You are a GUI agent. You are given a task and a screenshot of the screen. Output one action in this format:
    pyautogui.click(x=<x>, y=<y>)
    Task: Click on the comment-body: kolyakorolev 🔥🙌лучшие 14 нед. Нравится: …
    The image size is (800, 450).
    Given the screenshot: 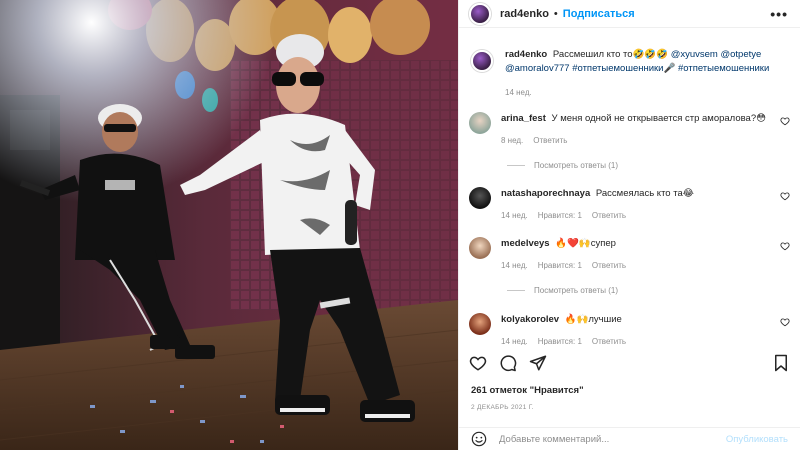 What is the action you would take?
    pyautogui.click(x=645, y=329)
    